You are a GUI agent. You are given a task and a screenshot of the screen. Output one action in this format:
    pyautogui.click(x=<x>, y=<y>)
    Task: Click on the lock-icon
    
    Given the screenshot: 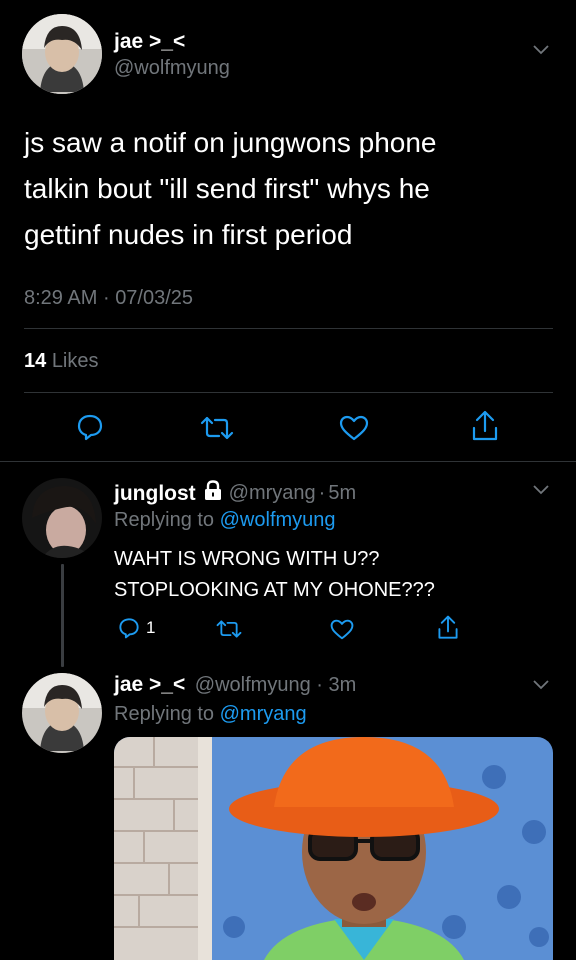 What is the action you would take?
    pyautogui.click(x=213, y=493)
    